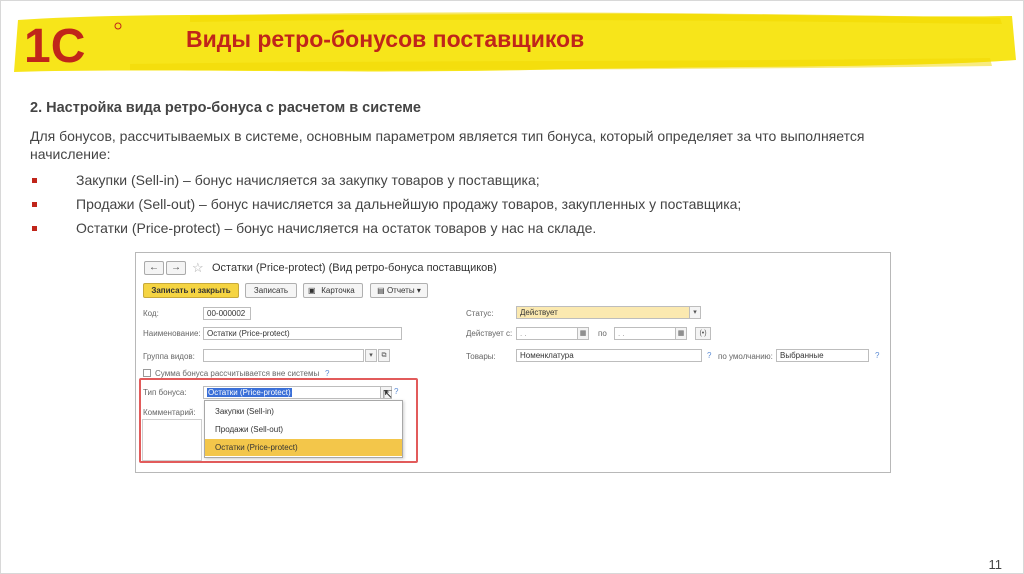 Image resolution: width=1024 pixels, height=574 pixels. I want to click on group-field, so click(283, 355).